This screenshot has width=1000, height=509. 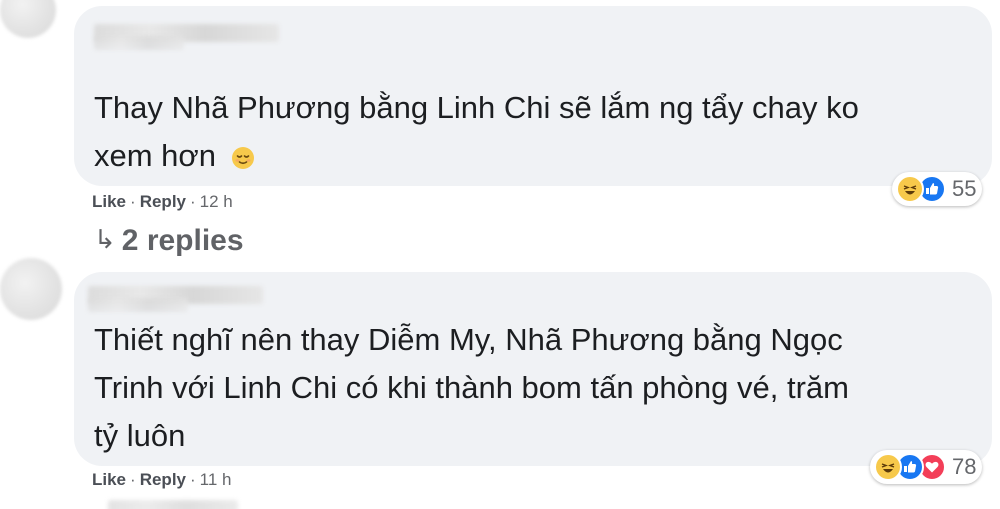 What do you see at coordinates (937, 189) in the screenshot?
I see `reactions-summary: 55` at bounding box center [937, 189].